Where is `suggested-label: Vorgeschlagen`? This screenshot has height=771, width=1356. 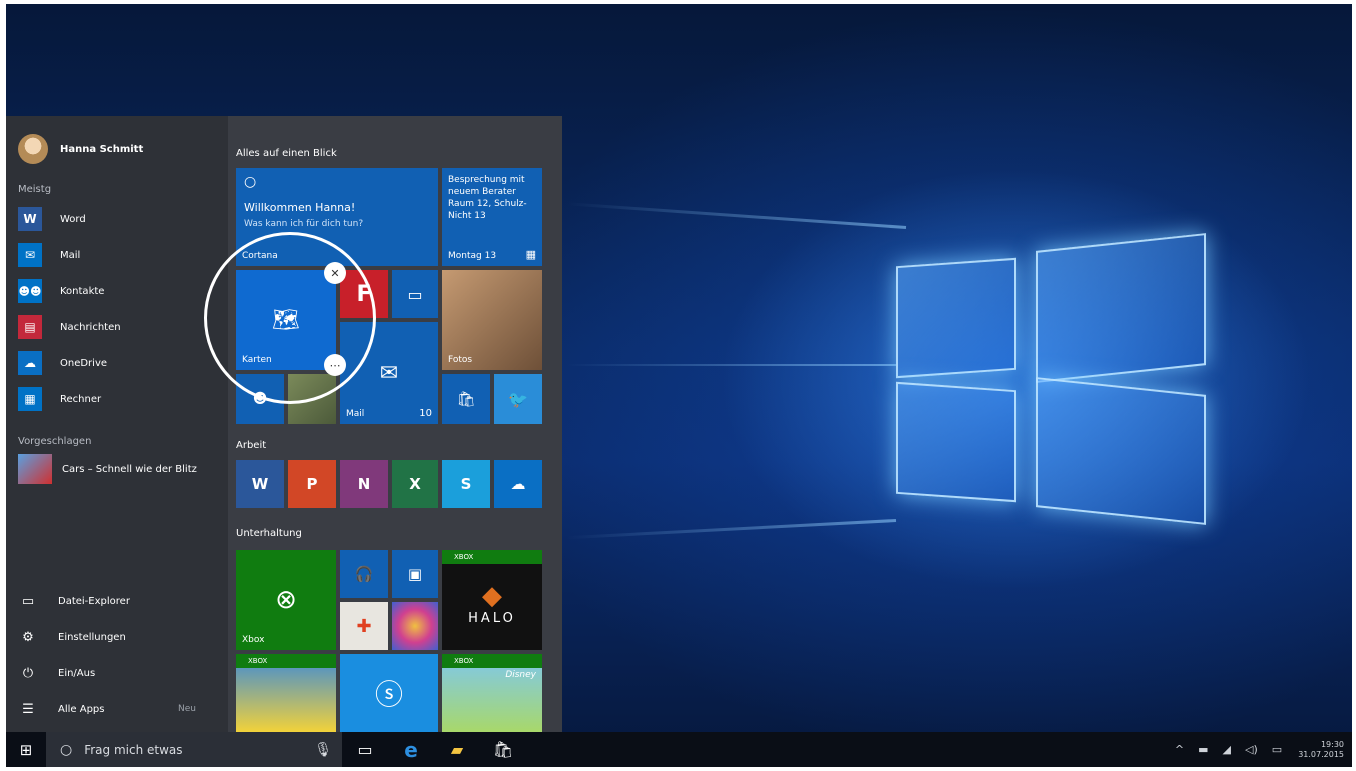 suggested-label: Vorgeschlagen is located at coordinates (55, 441).